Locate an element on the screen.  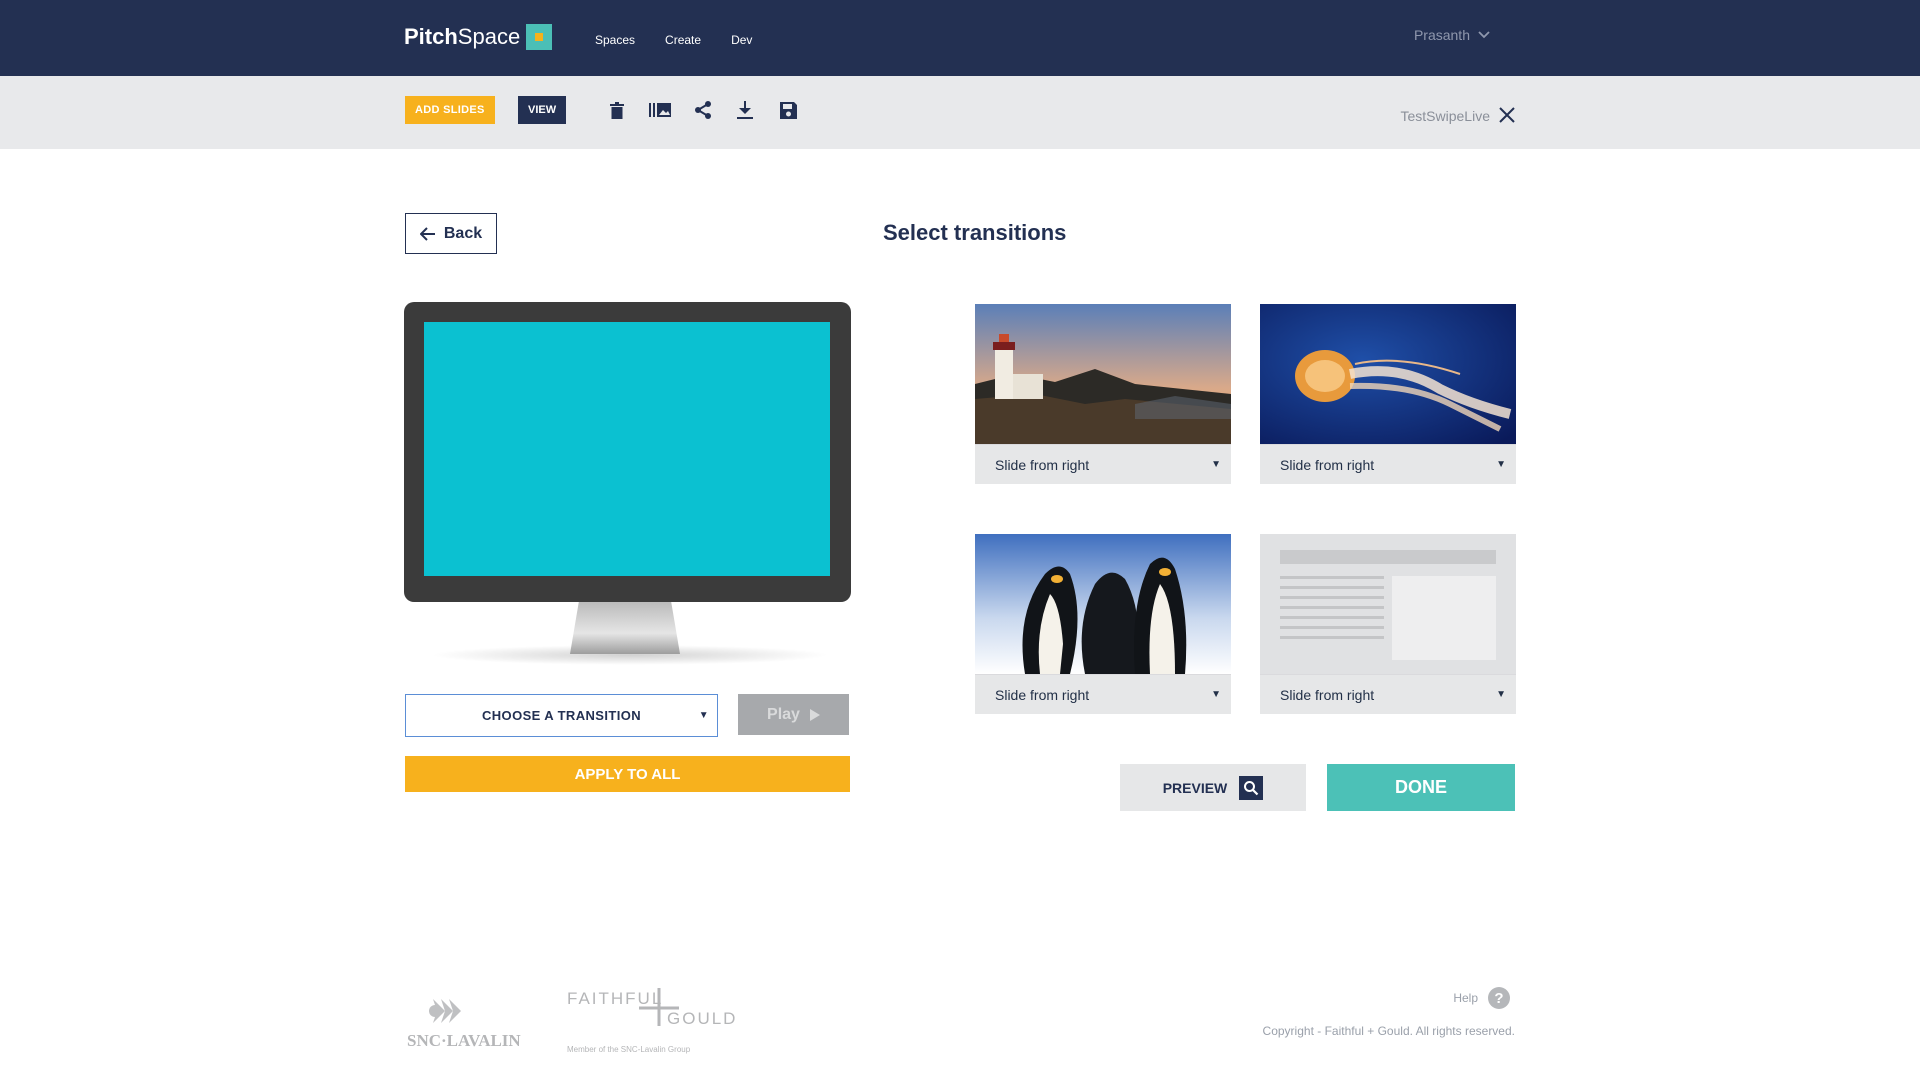
view-button: VIEW is located at coordinates (542, 110).